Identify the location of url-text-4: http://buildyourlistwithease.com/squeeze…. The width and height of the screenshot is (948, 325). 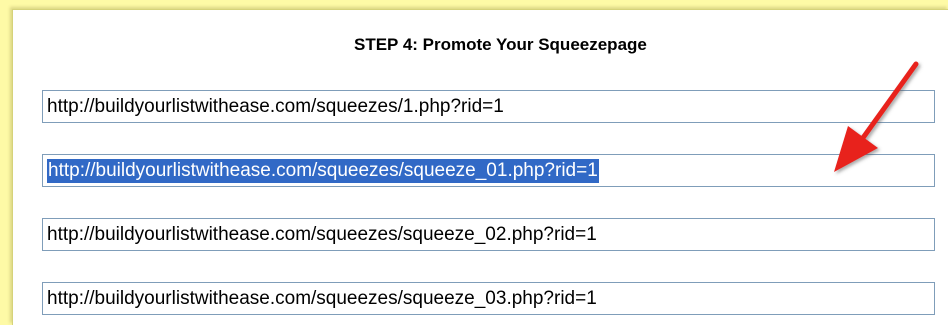
(322, 298).